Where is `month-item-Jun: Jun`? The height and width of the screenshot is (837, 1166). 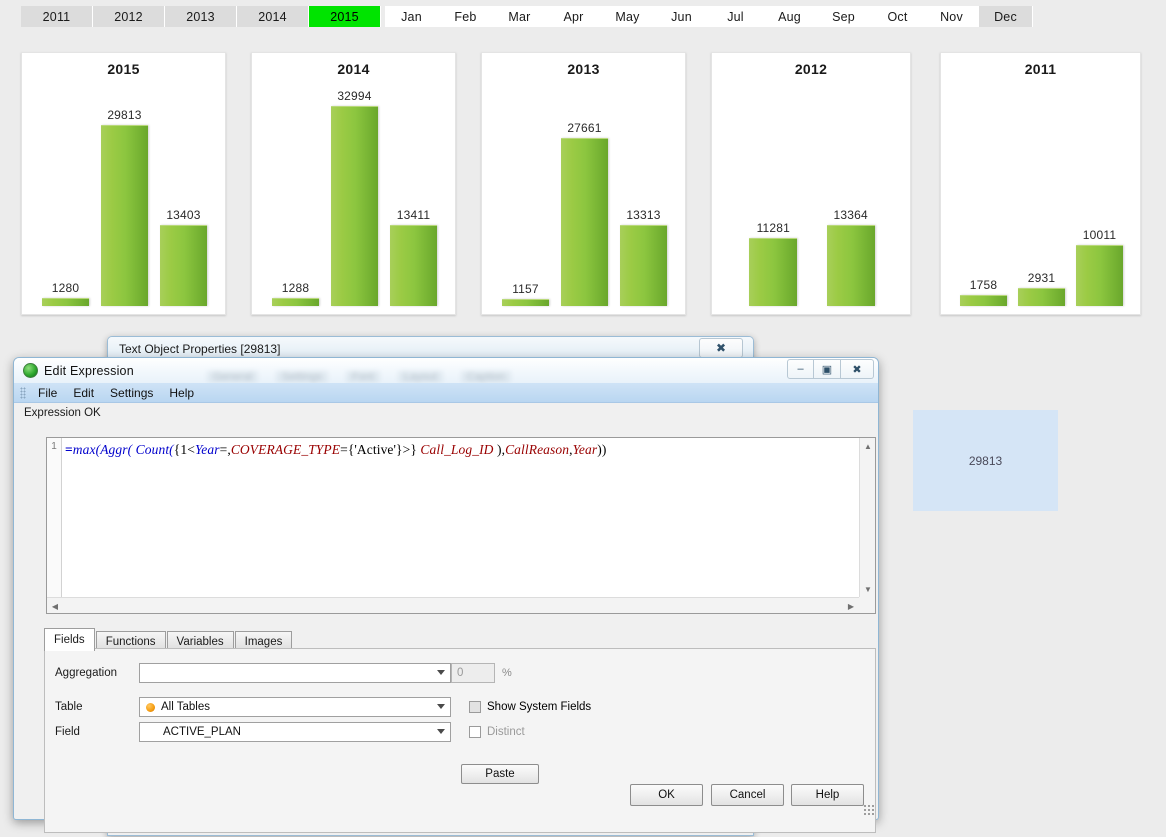 month-item-Jun: Jun is located at coordinates (682, 16).